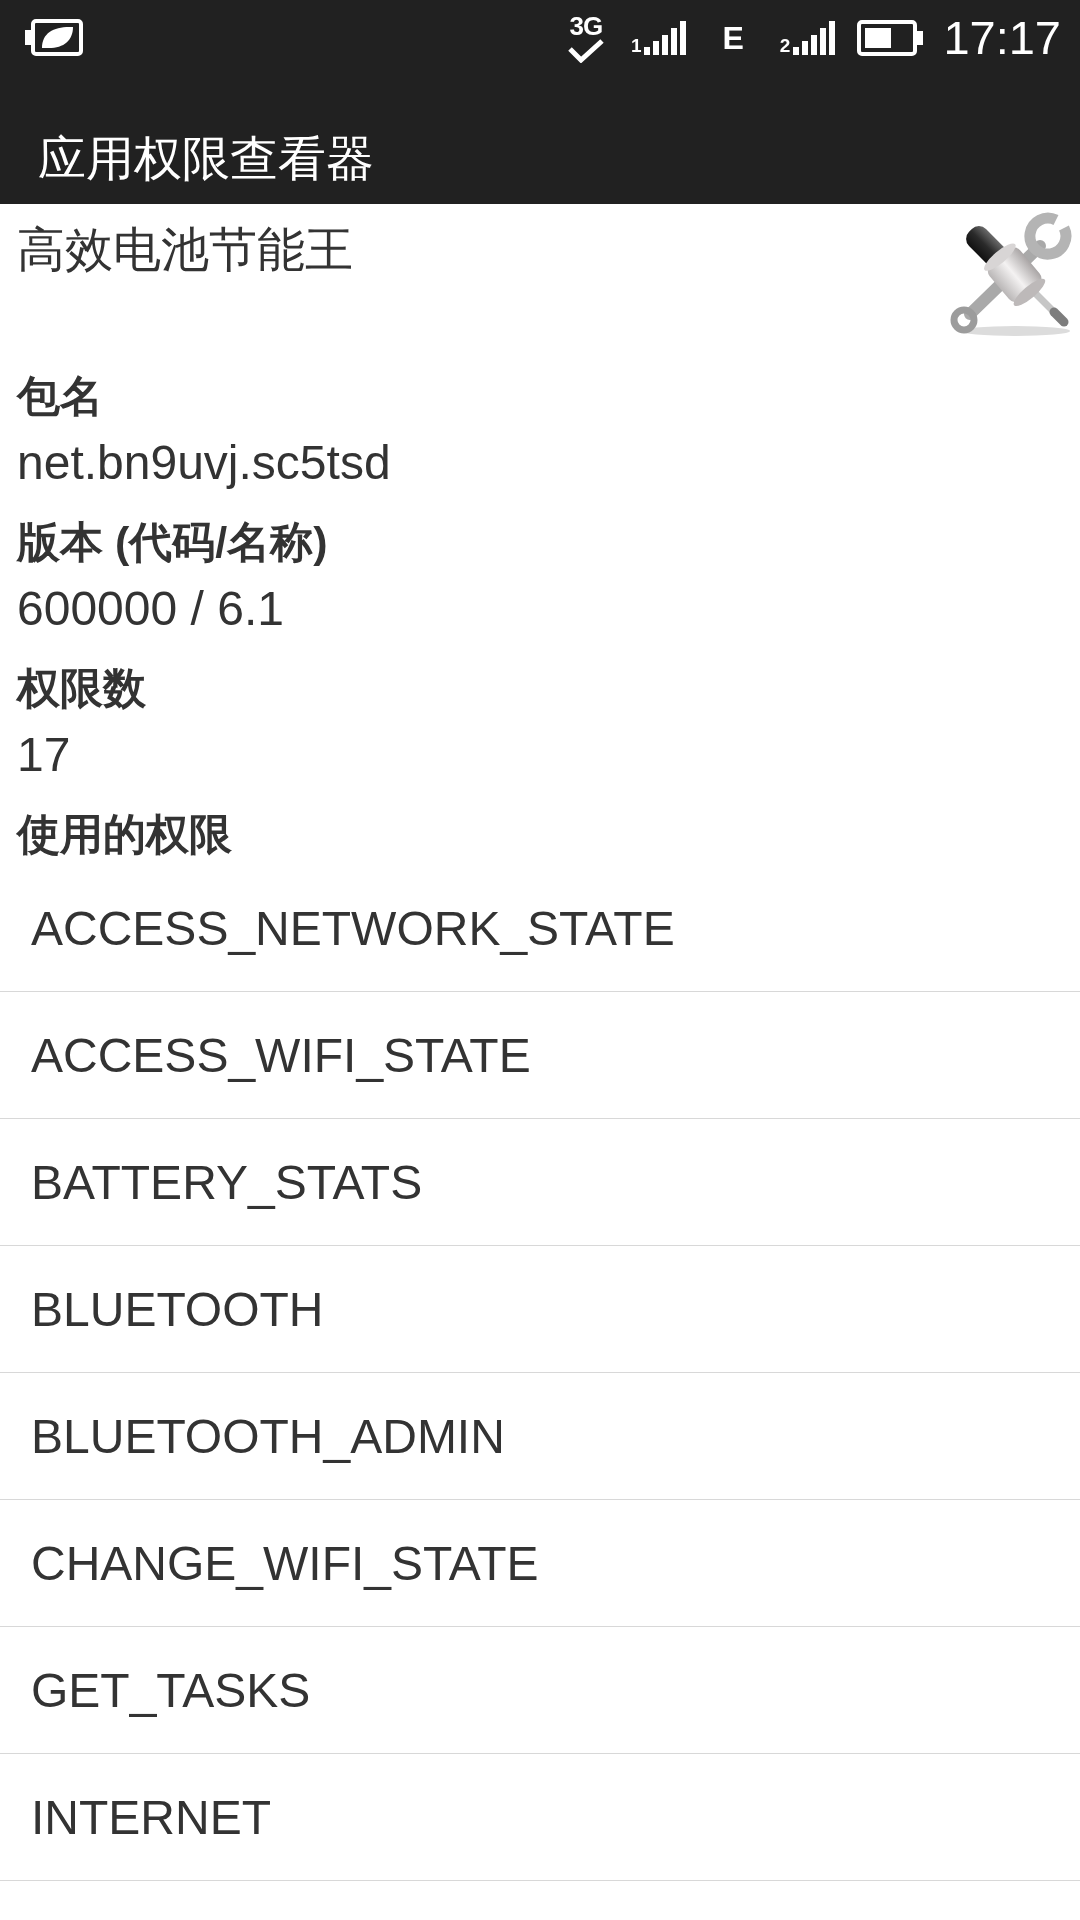  What do you see at coordinates (540, 928) in the screenshot?
I see `permission-item: ACCESS_NETWORK_STATE` at bounding box center [540, 928].